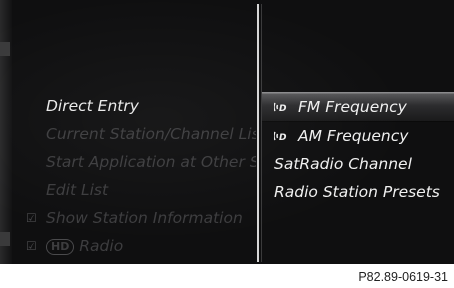 The height and width of the screenshot is (288, 454). I want to click on hd-radio-icon: HD, so click(60, 246).